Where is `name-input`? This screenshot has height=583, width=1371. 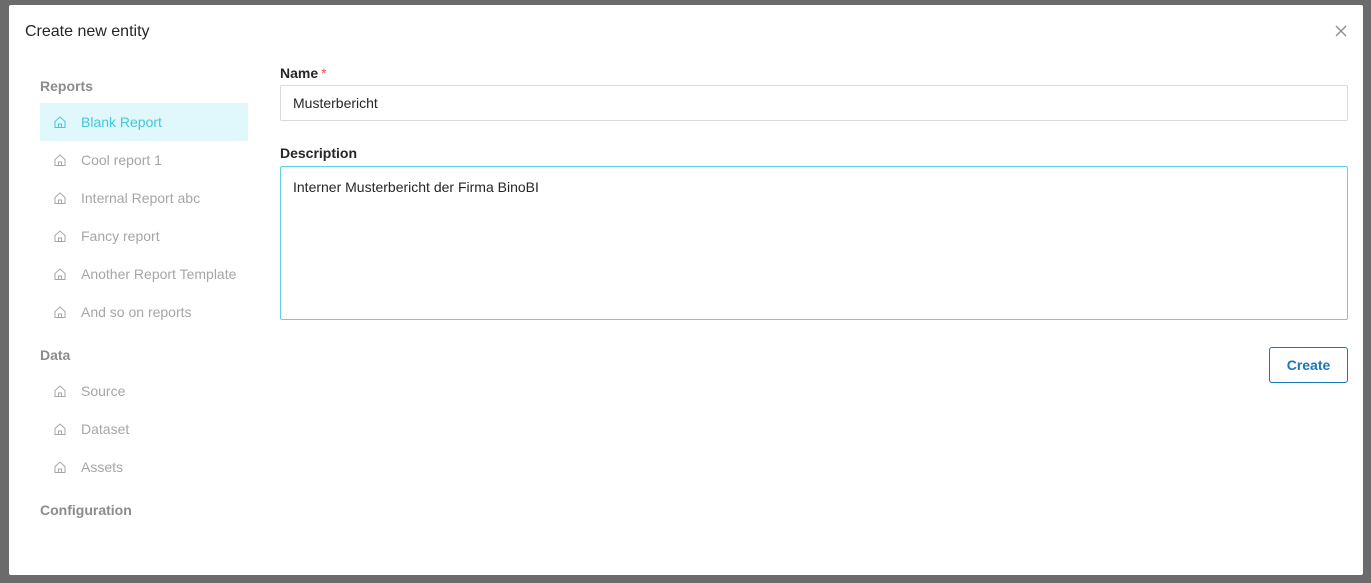
name-input is located at coordinates (814, 103).